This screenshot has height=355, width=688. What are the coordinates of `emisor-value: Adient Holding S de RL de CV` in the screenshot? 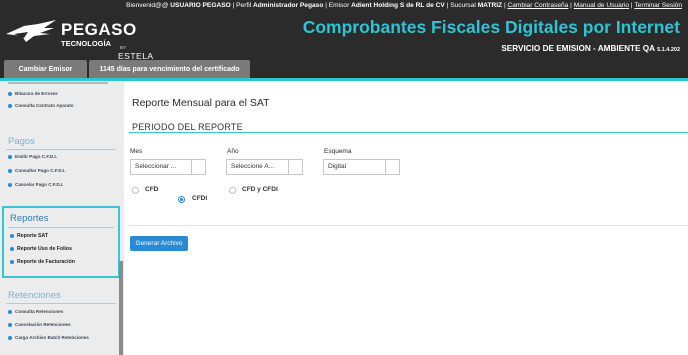 It's located at (398, 5).